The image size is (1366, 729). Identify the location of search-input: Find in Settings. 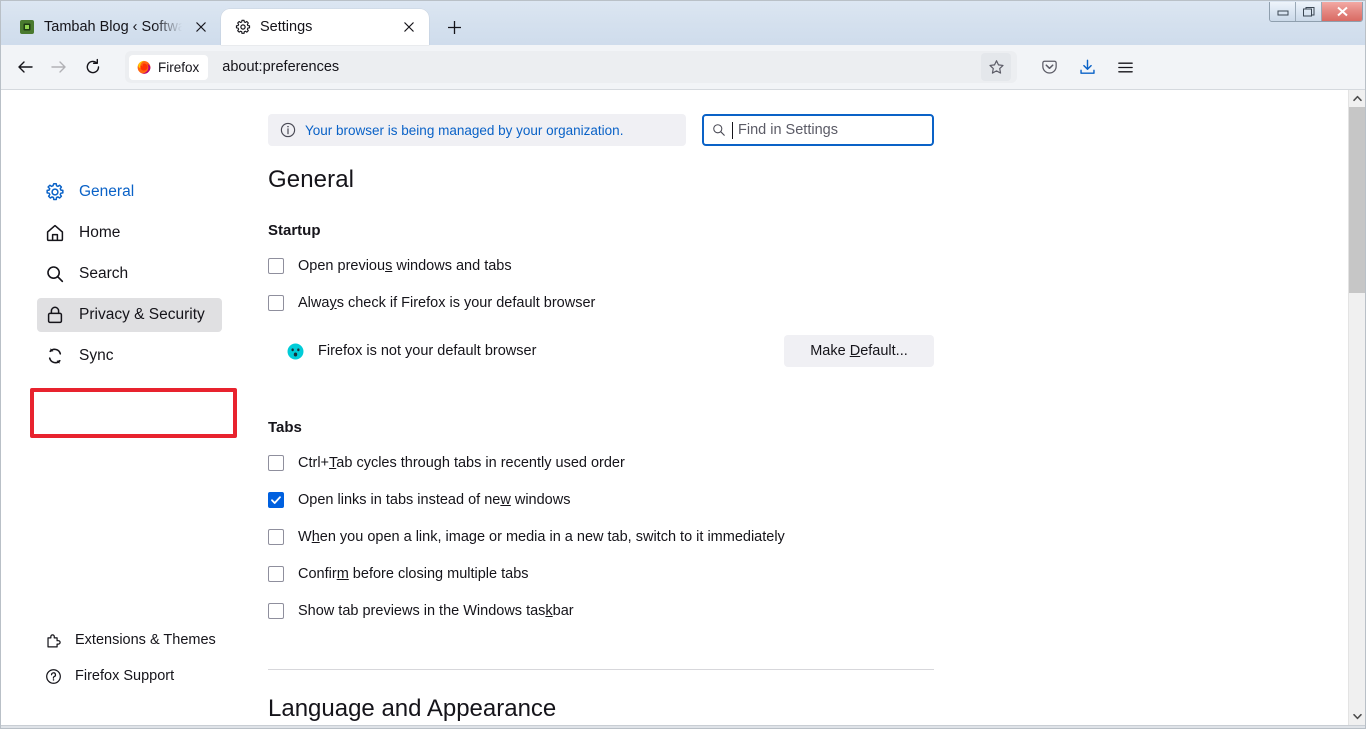
(818, 130).